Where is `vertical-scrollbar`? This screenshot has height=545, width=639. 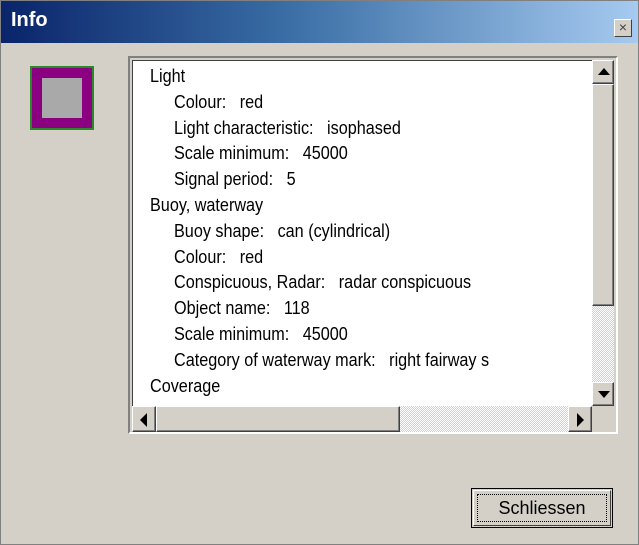
vertical-scrollbar is located at coordinates (603, 233).